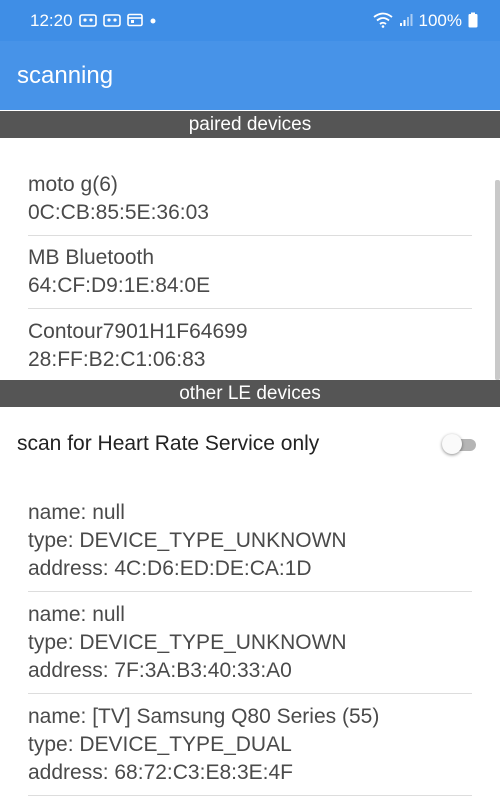  What do you see at coordinates (118, 212) in the screenshot?
I see `device-address: 0C:CB:85:5E:36:03` at bounding box center [118, 212].